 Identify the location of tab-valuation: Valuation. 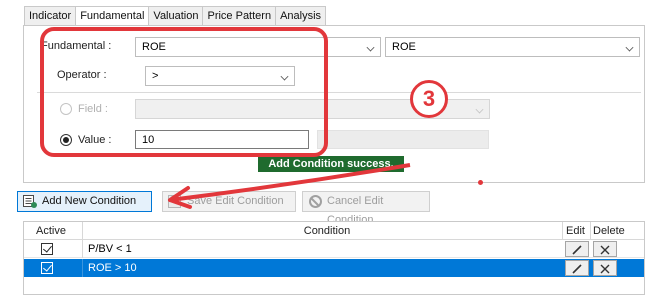
(175, 16).